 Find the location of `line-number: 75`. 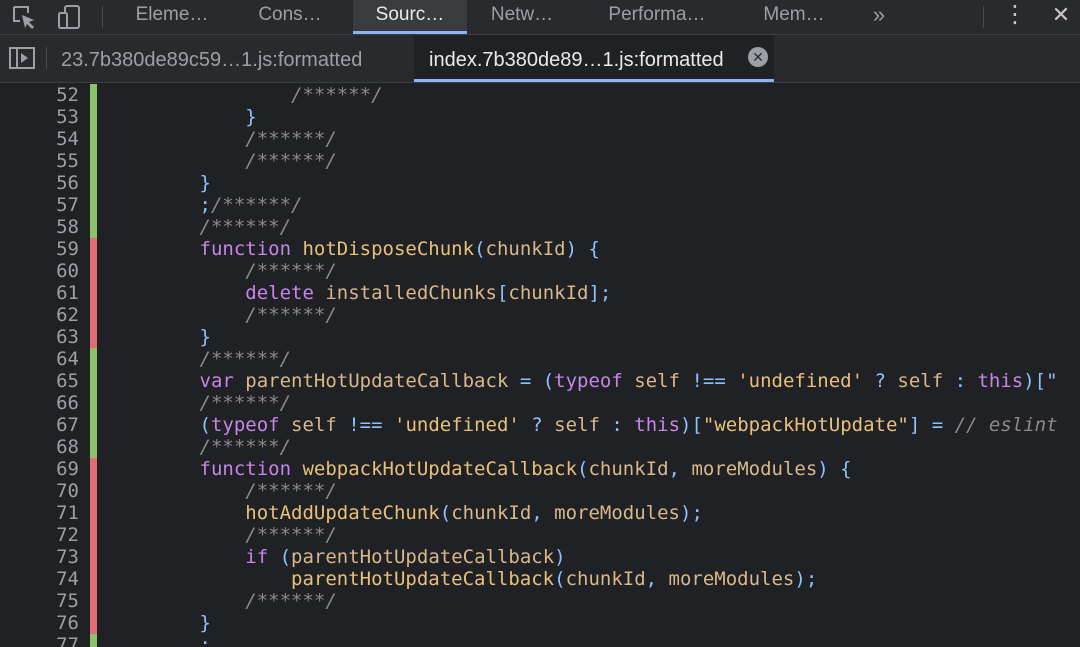

line-number: 75 is located at coordinates (39, 601).